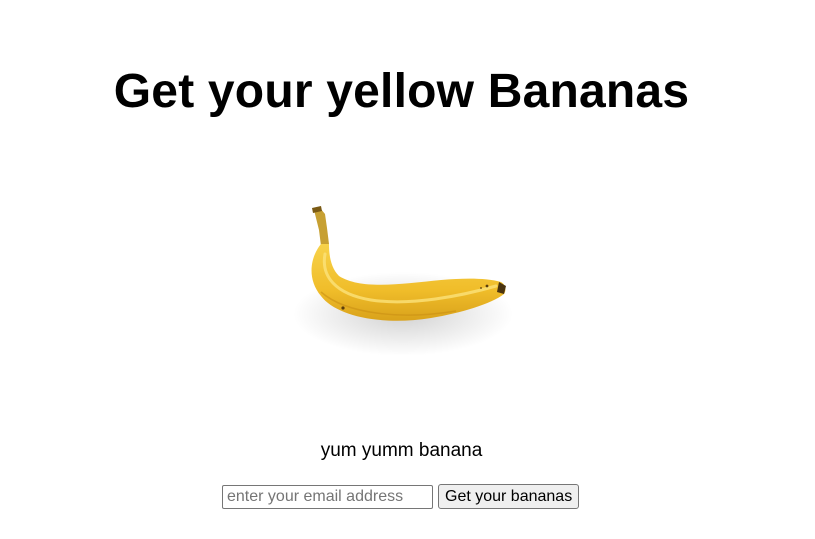  I want to click on banana-icon, so click(403, 281).